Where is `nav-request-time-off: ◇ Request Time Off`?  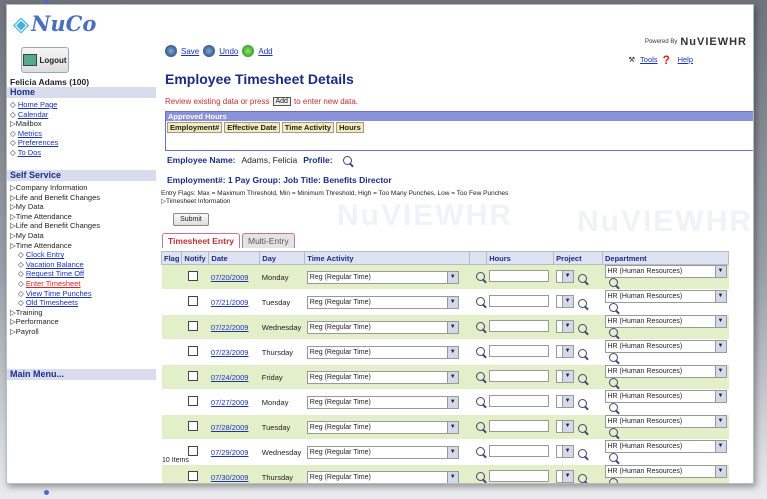
nav-request-time-off: ◇ Request Time Off is located at coordinates (55, 274).